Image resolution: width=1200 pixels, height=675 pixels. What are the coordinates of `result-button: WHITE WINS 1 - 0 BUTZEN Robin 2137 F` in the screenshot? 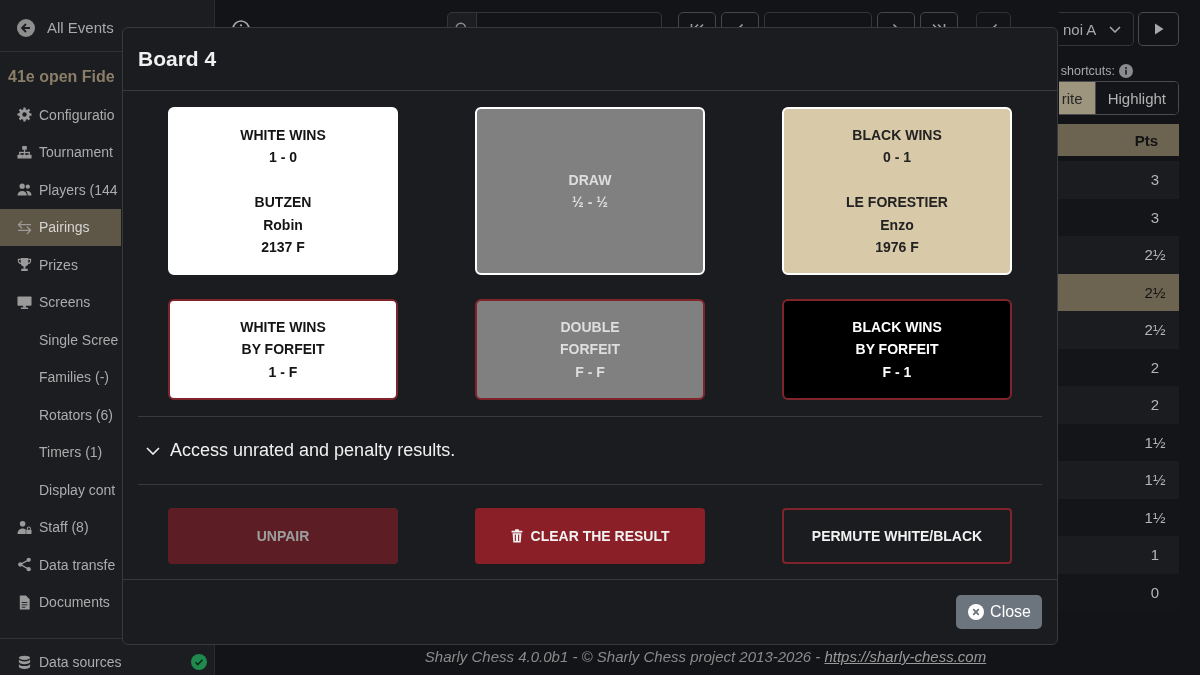 It's located at (283, 191).